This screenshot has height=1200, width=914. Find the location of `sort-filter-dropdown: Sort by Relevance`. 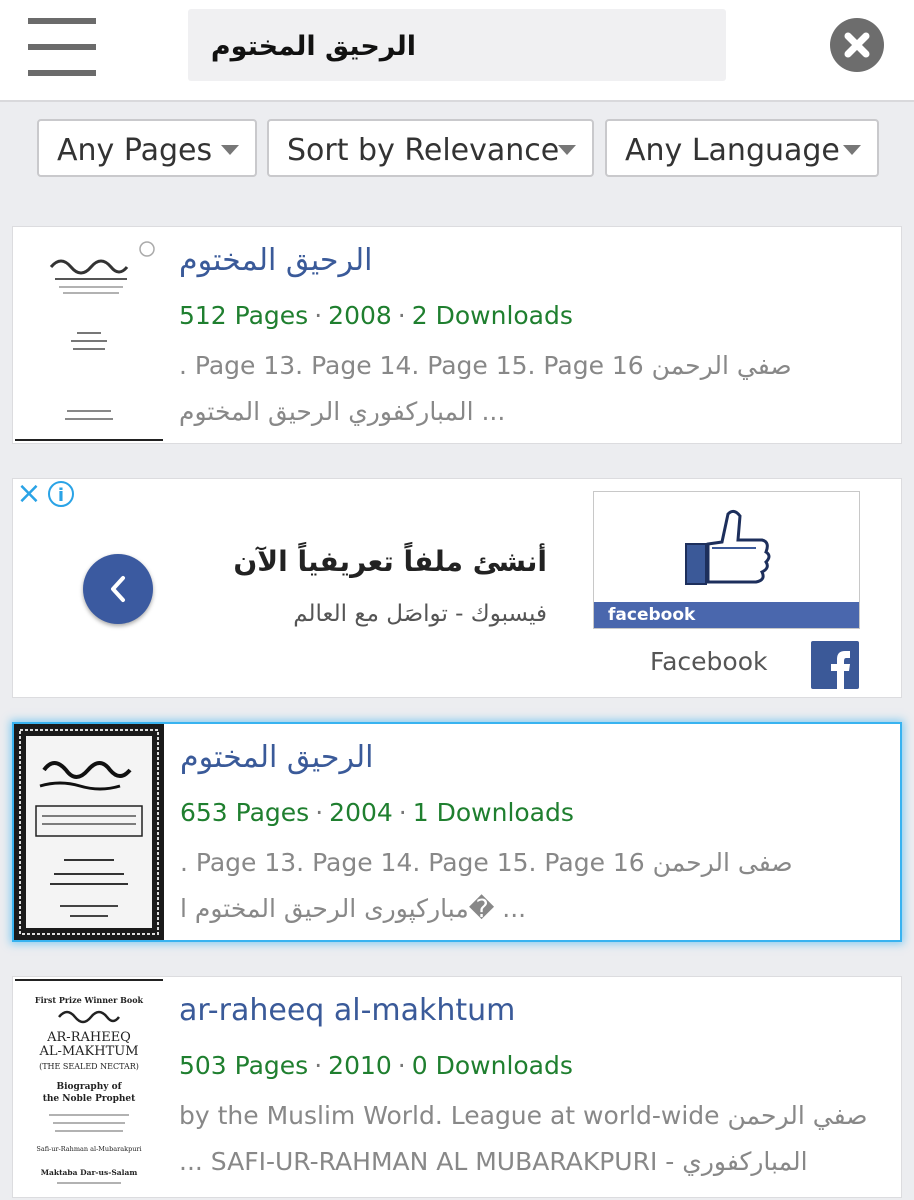

sort-filter-dropdown: Sort by Relevance is located at coordinates (430, 148).